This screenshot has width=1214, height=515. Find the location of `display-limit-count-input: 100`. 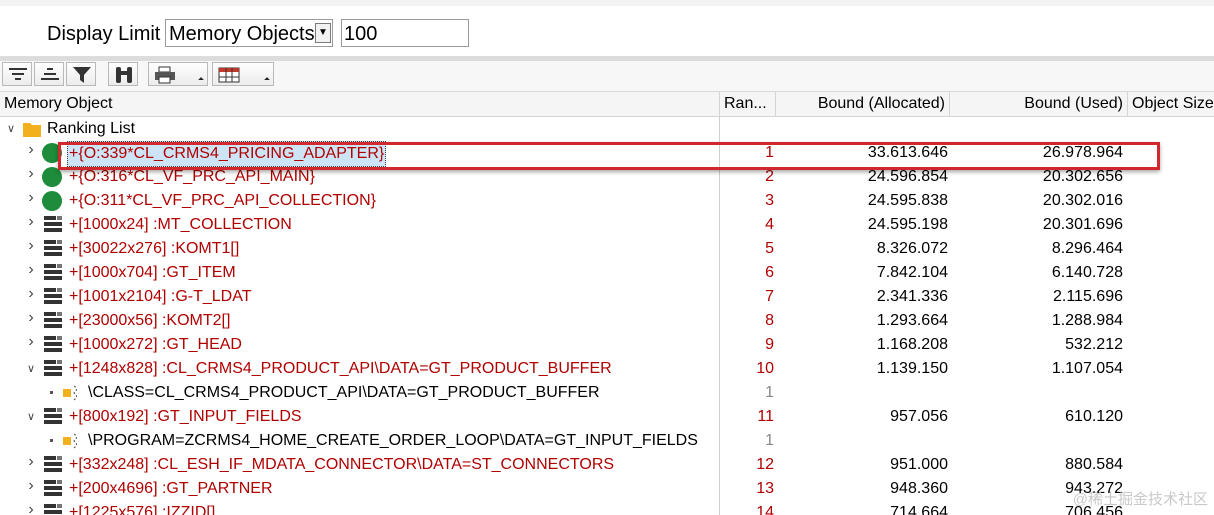

display-limit-count-input: 100 is located at coordinates (405, 33).